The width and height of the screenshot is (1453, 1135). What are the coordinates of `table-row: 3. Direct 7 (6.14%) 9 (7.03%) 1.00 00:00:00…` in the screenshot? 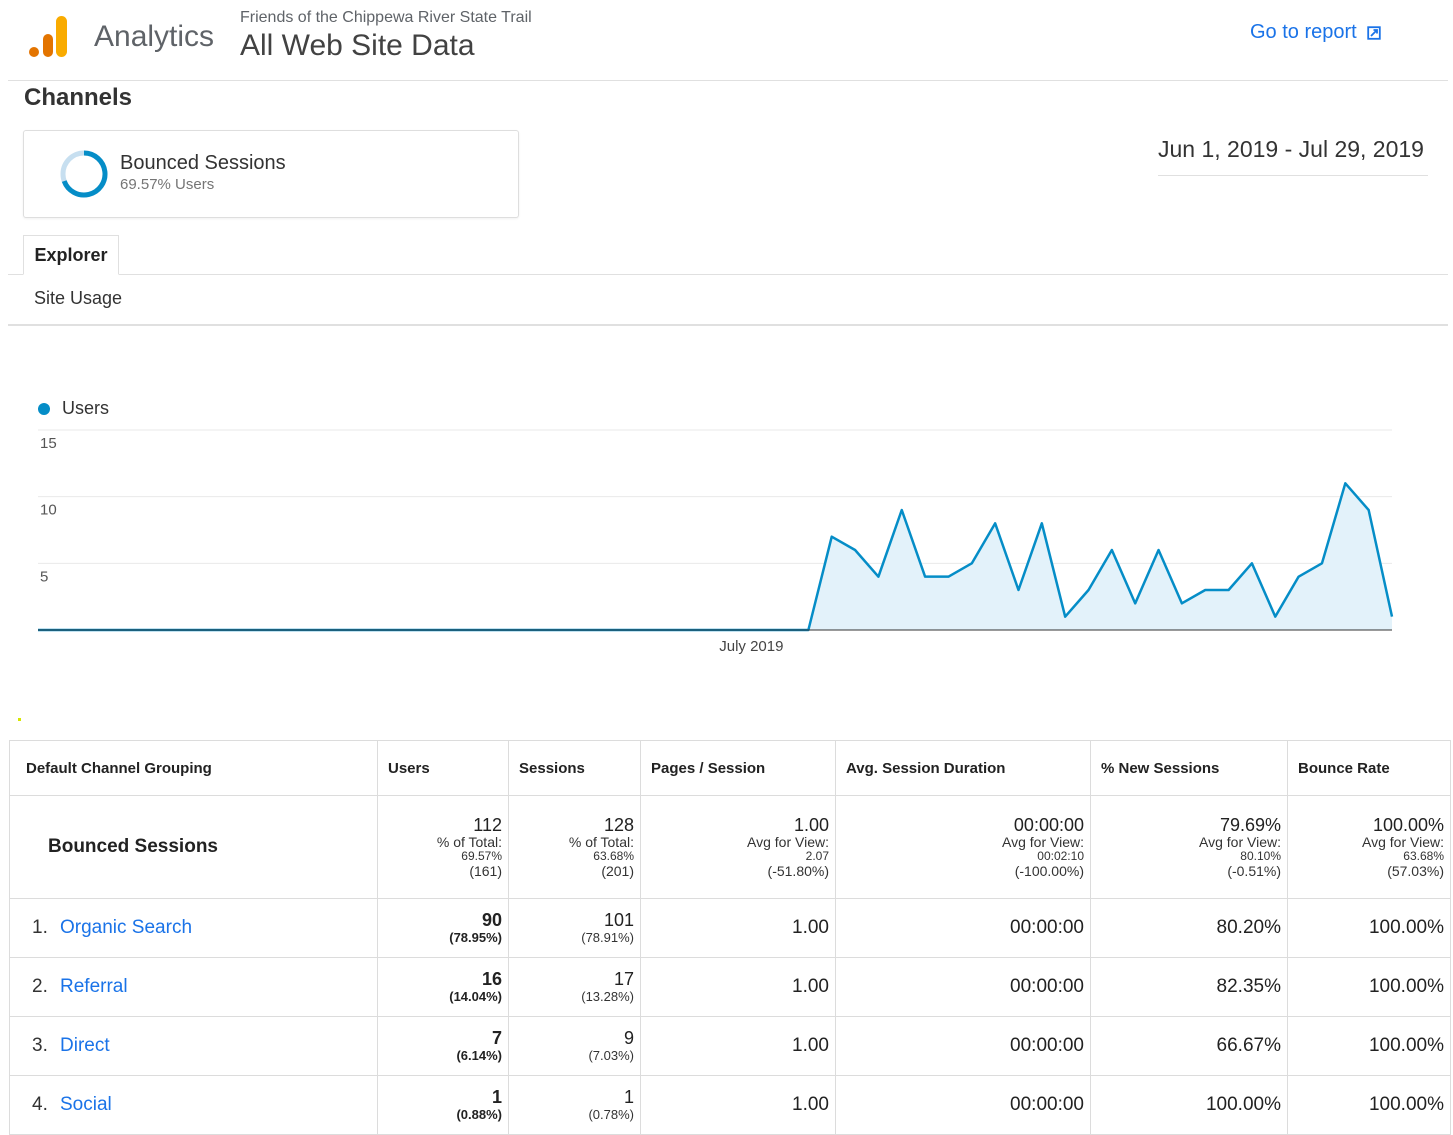 It's located at (730, 1046).